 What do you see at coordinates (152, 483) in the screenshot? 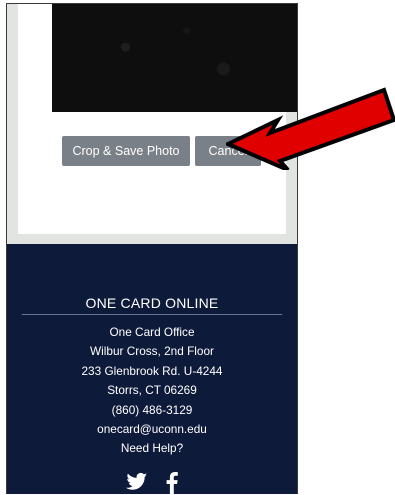
I see `social-links` at bounding box center [152, 483].